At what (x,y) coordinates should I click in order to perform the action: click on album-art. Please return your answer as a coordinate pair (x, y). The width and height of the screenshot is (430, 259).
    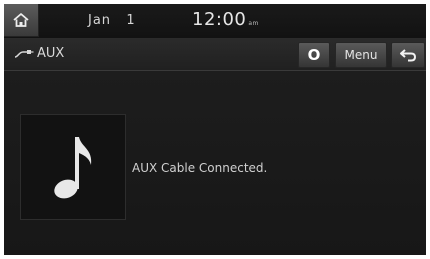
    Looking at the image, I should click on (73, 167).